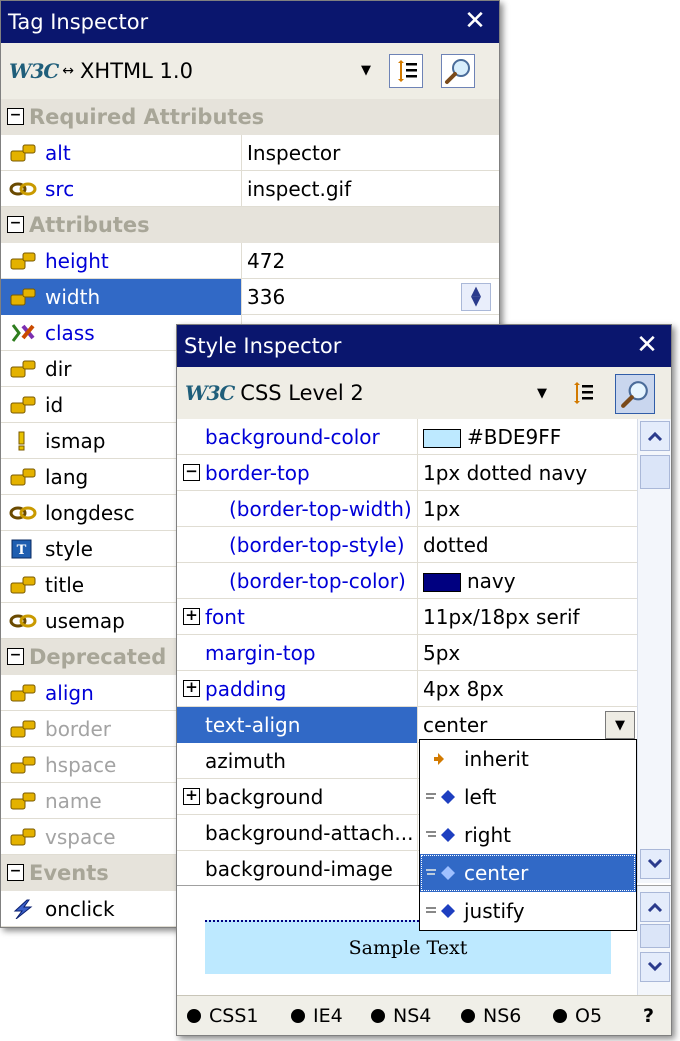 This screenshot has width=680, height=1041. What do you see at coordinates (70, 333) in the screenshot?
I see `attribute-name: class` at bounding box center [70, 333].